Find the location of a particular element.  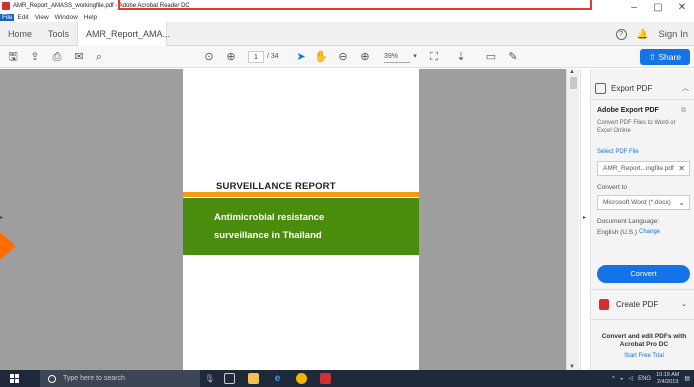

create-pdf-label: Create PDF is located at coordinates (637, 304).